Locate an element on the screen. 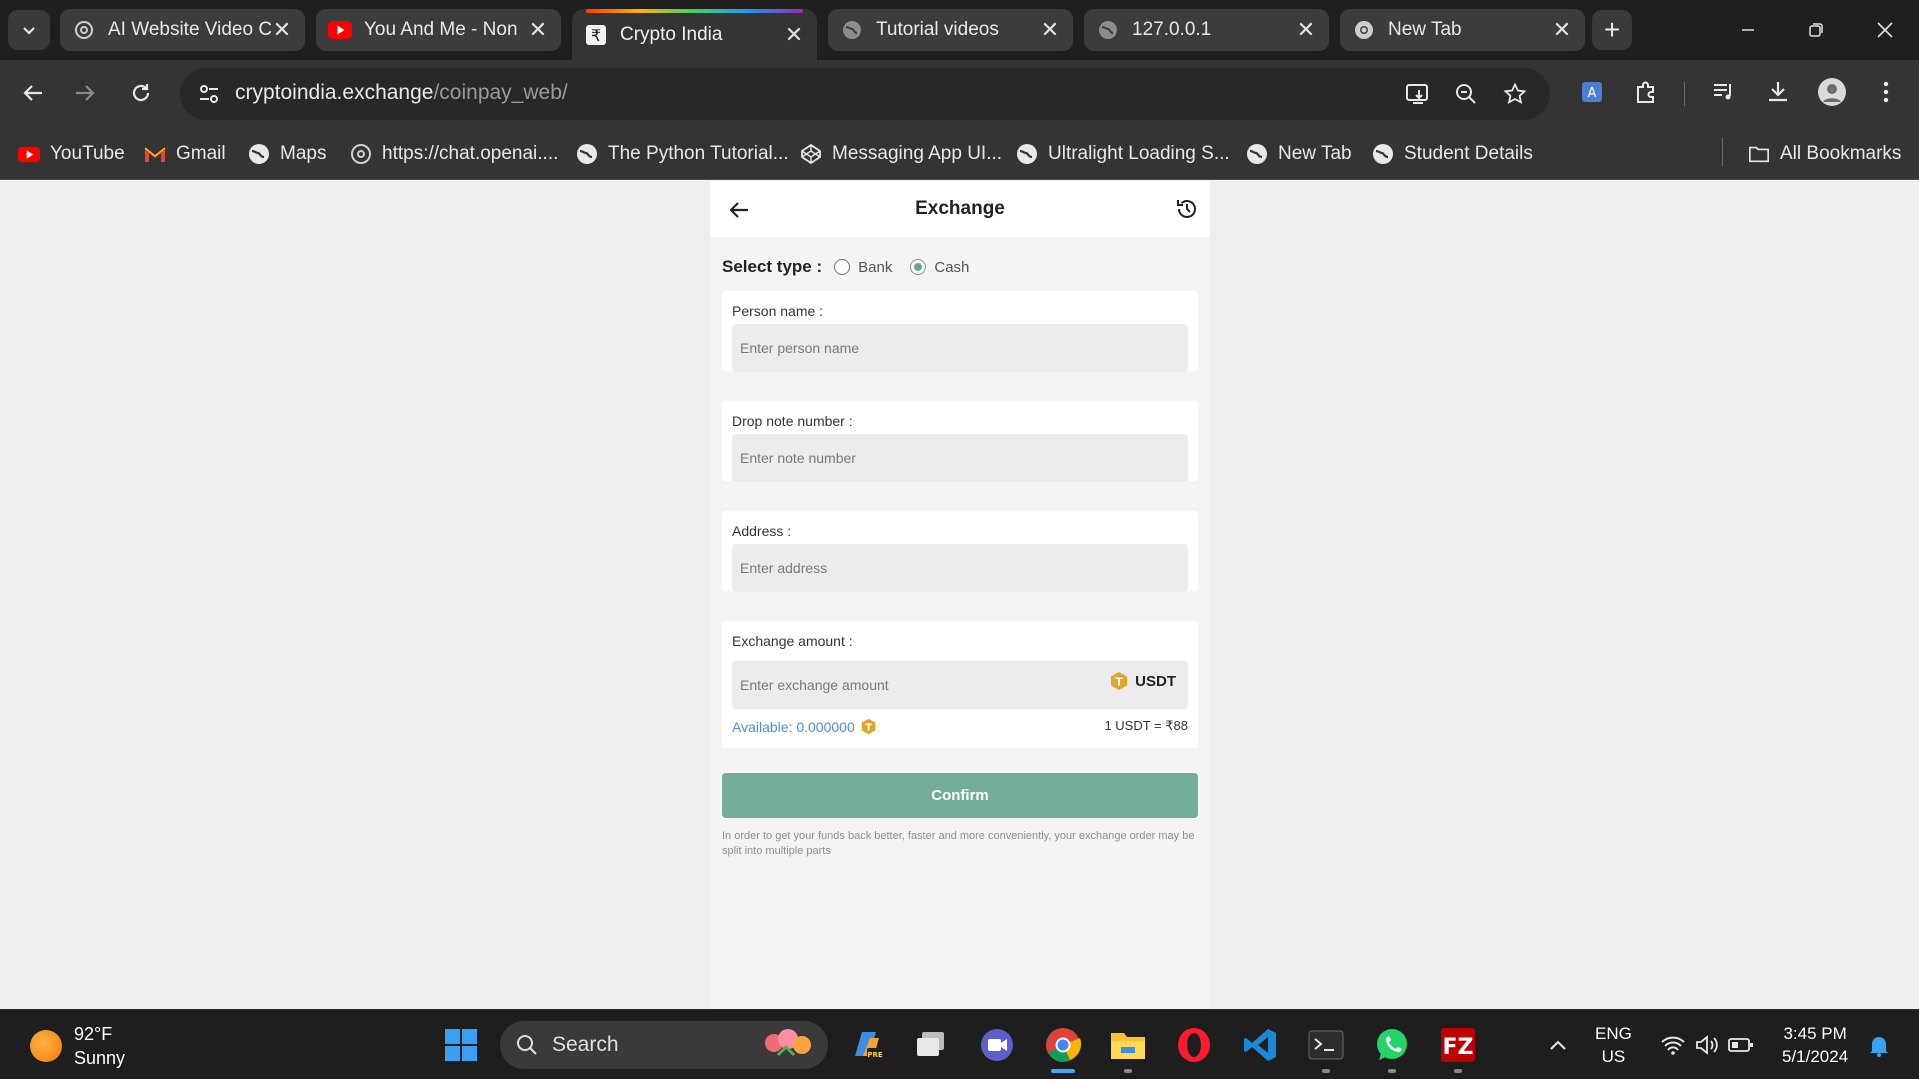  tab-title: Tutorial videos is located at coordinates (937, 29).